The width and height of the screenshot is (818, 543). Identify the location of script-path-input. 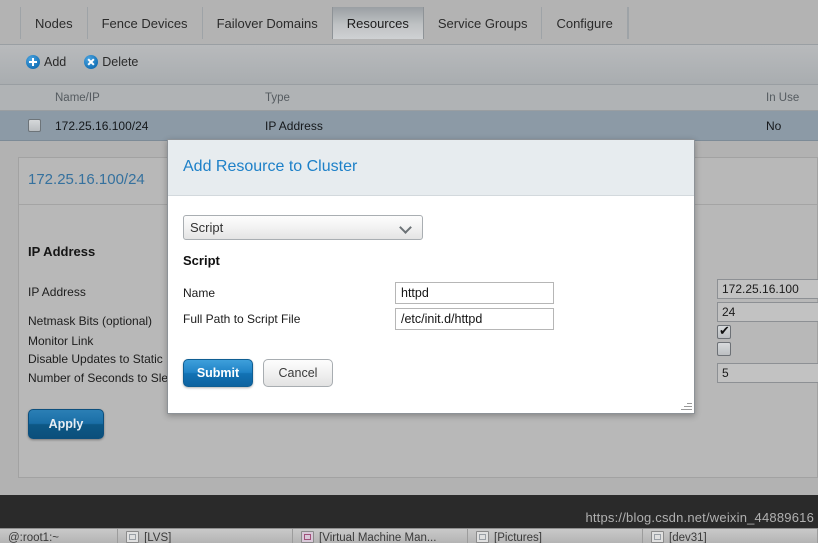
(474, 319).